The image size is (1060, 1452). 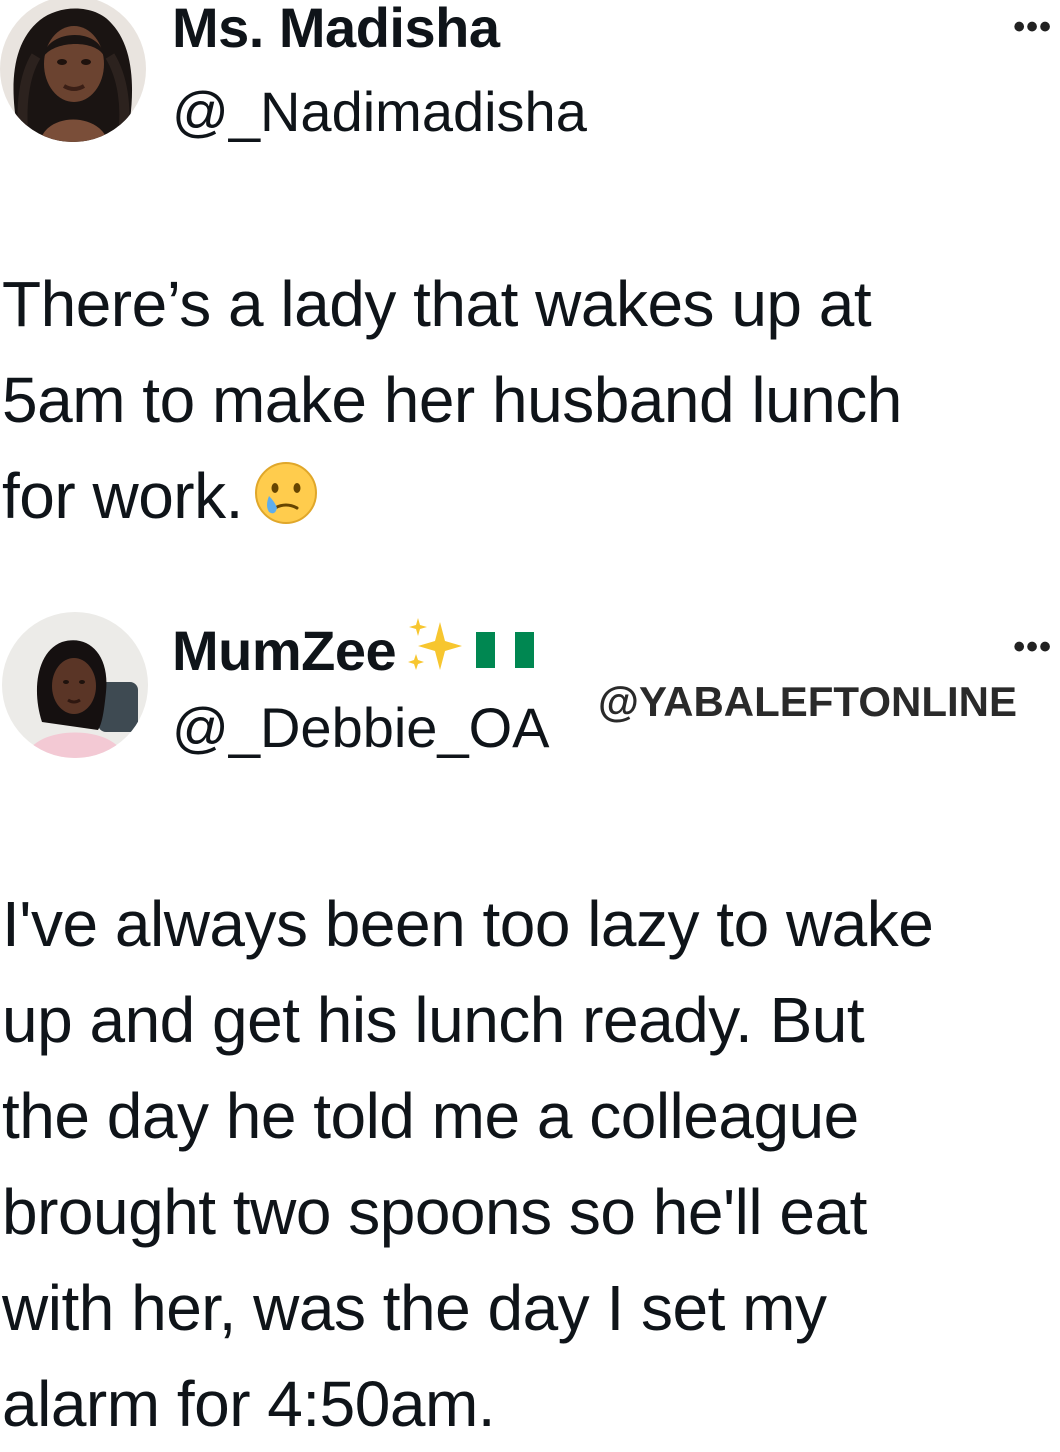 What do you see at coordinates (284, 650) in the screenshot?
I see `display-name: MumZee` at bounding box center [284, 650].